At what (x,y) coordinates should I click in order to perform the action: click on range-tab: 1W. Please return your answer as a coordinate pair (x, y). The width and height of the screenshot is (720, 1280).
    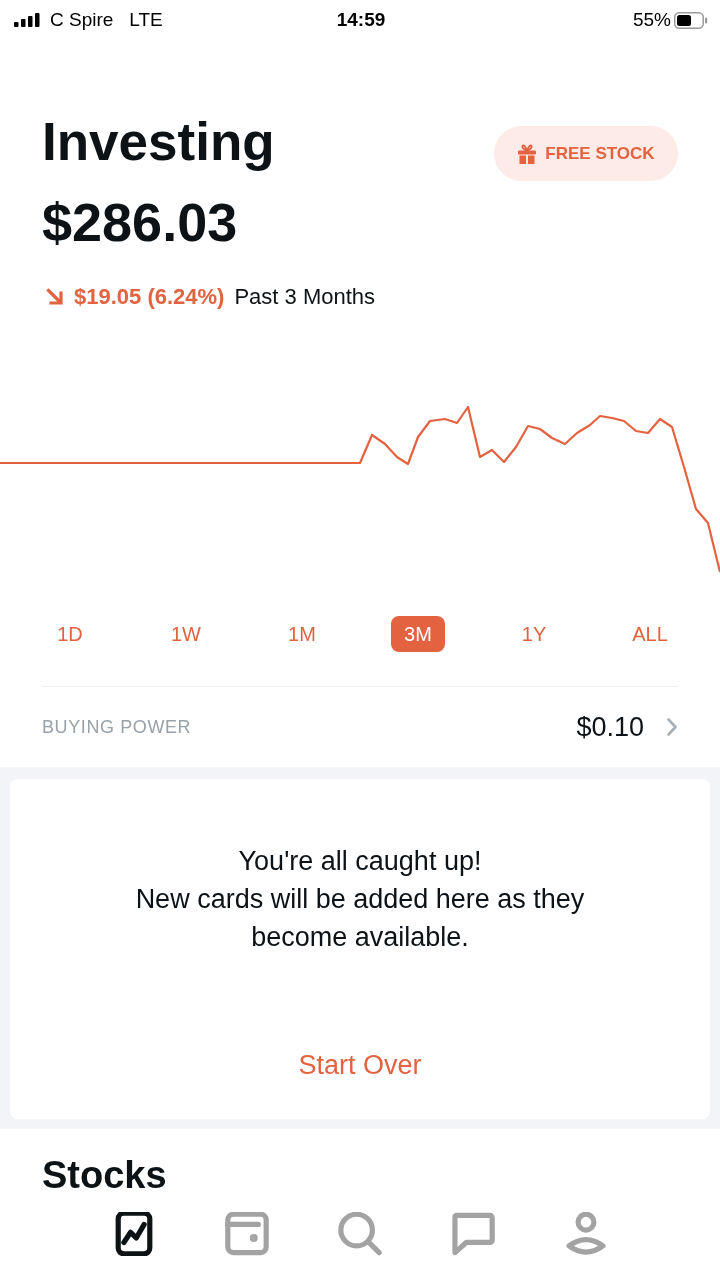
    Looking at the image, I should click on (186, 634).